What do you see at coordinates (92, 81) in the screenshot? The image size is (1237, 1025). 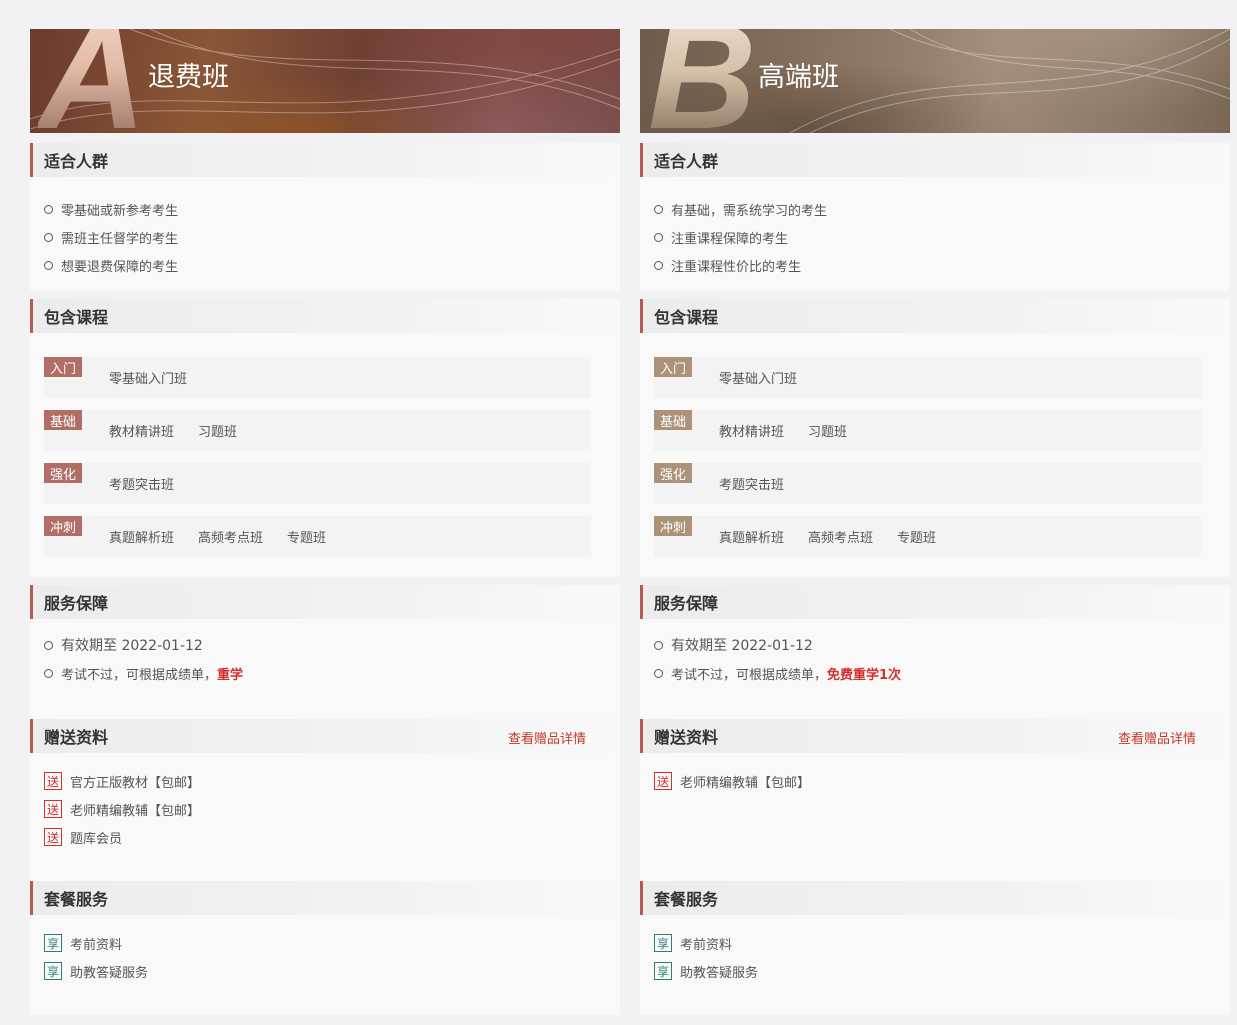 I see `plan-letter: A` at bounding box center [92, 81].